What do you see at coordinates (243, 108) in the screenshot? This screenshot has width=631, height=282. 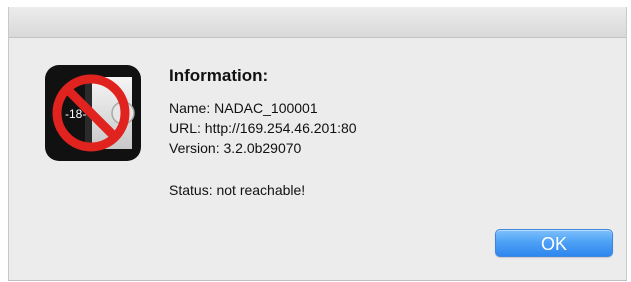 I see `device-name-text: Name: NADAC_100001` at bounding box center [243, 108].